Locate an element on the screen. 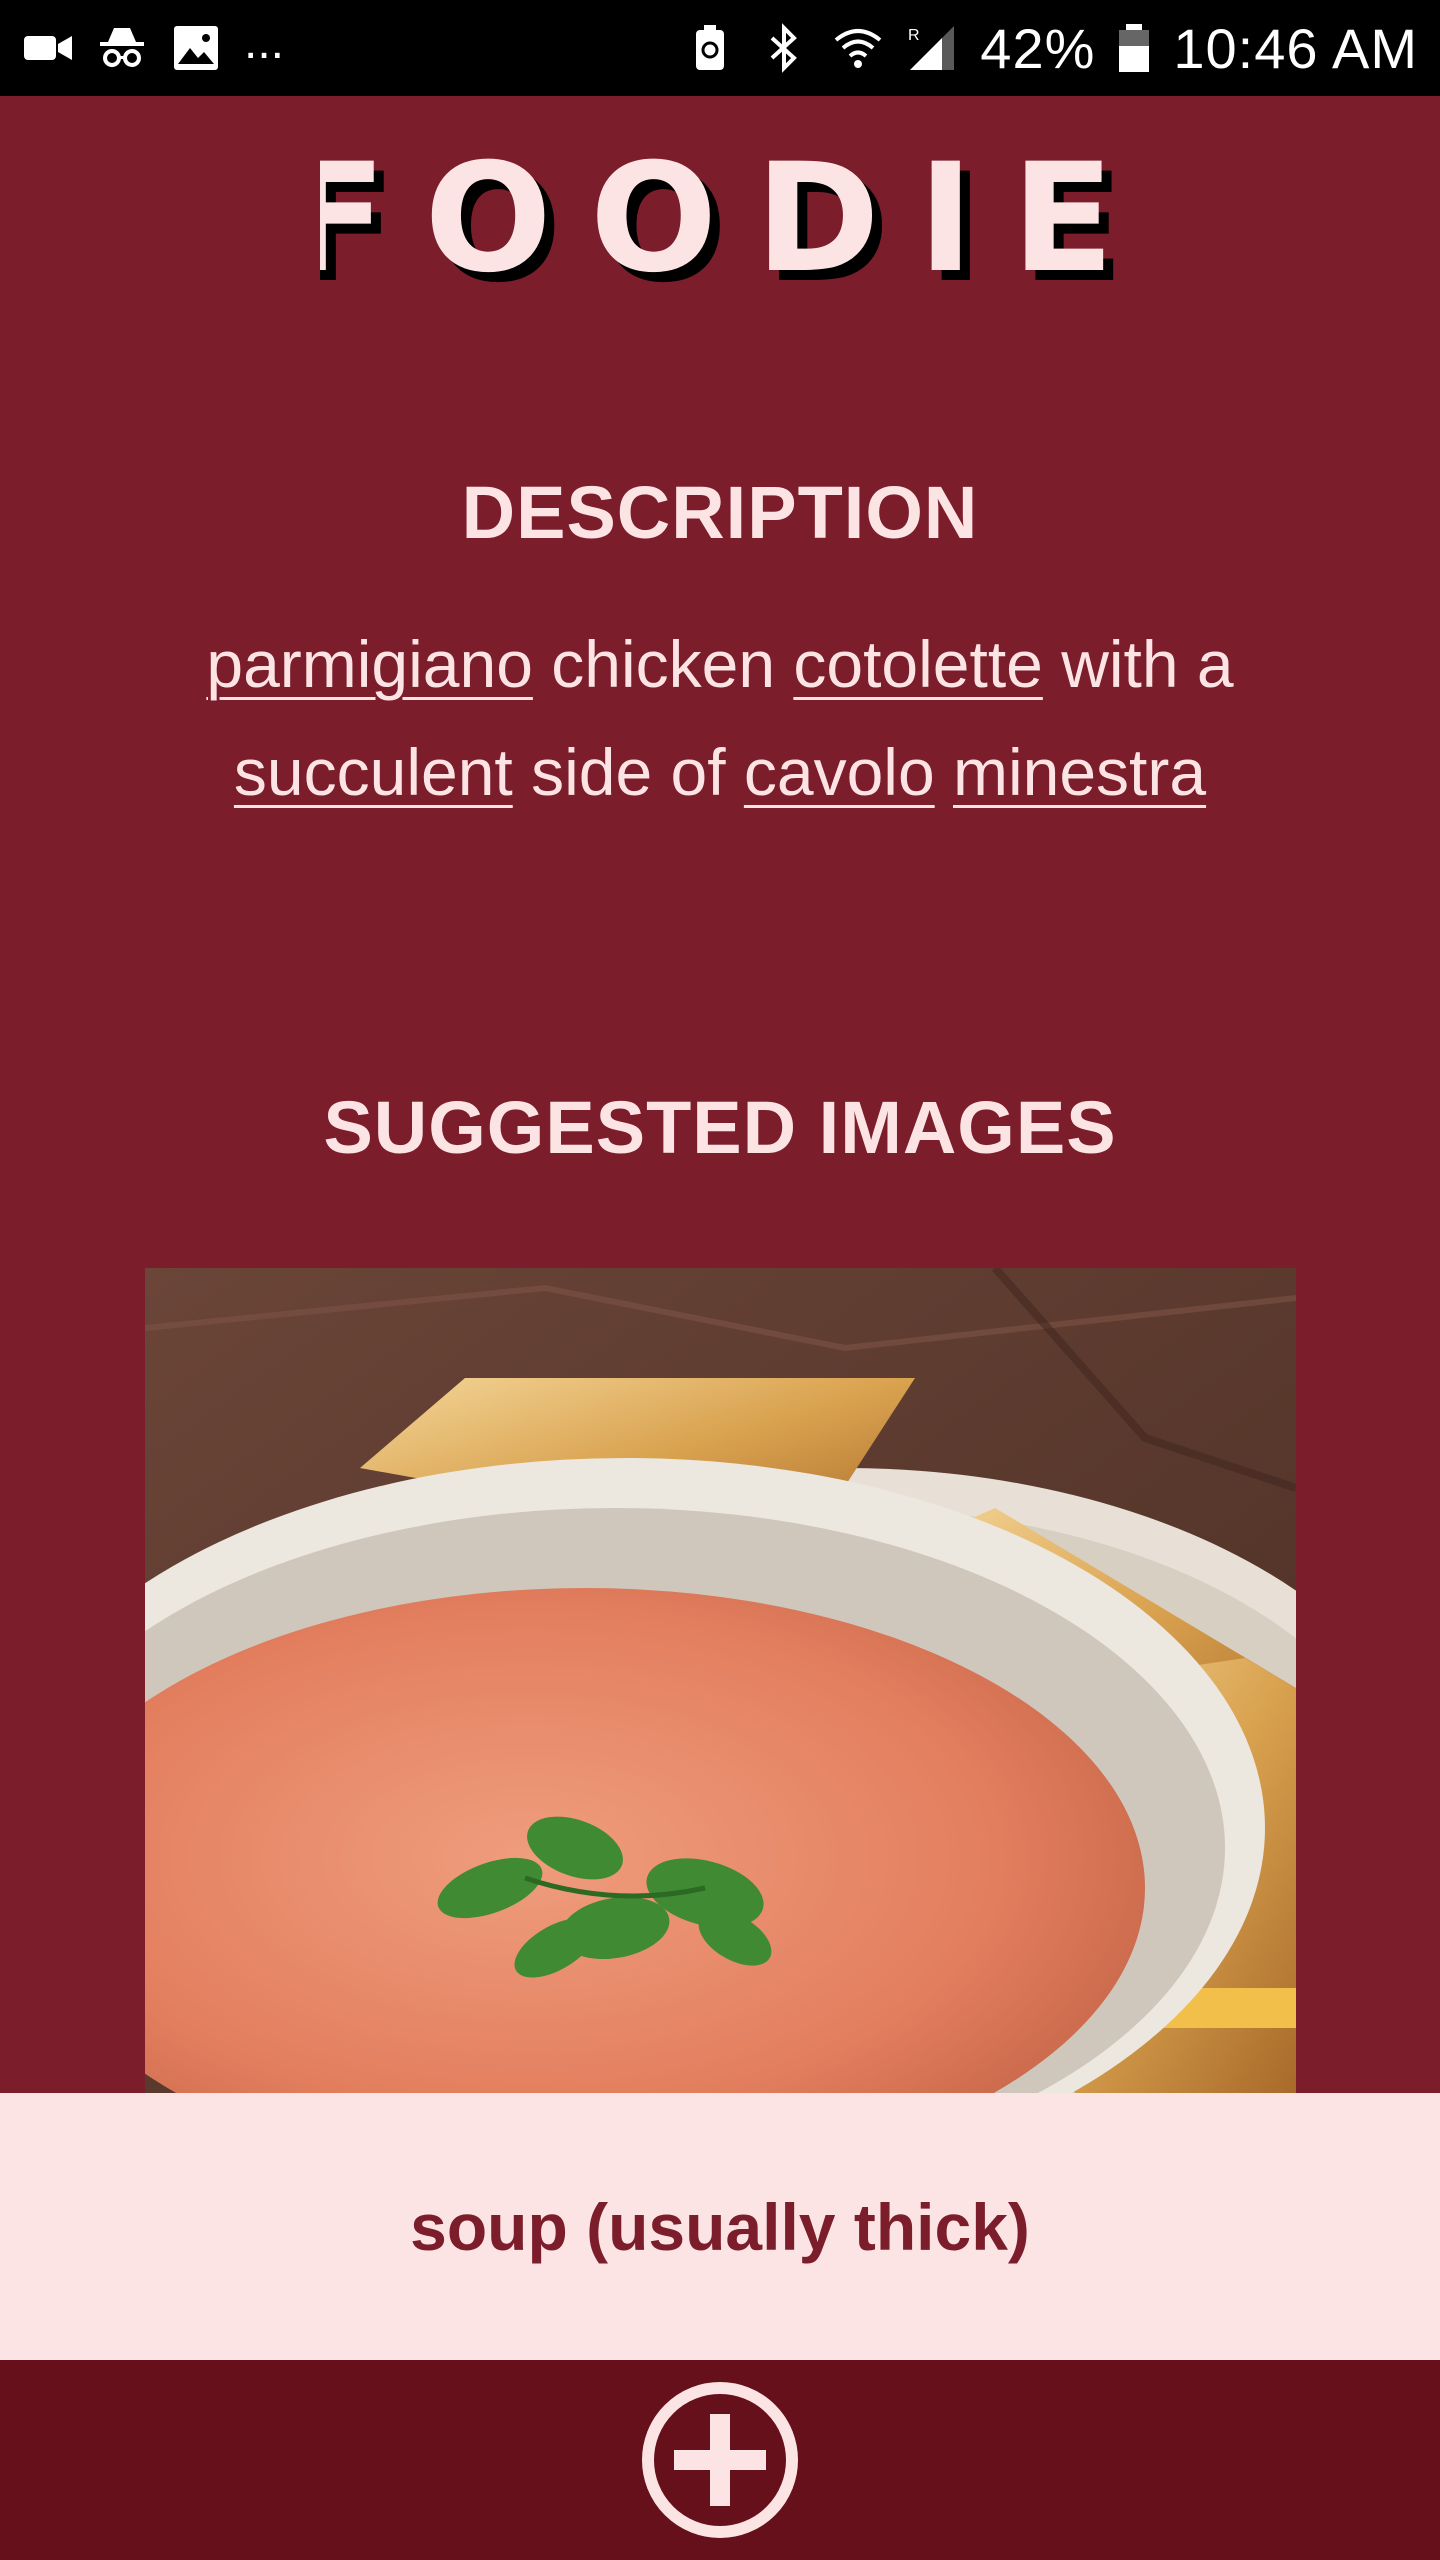 This screenshot has width=1440, height=2560. clock: 10:46 AM is located at coordinates (1295, 48).